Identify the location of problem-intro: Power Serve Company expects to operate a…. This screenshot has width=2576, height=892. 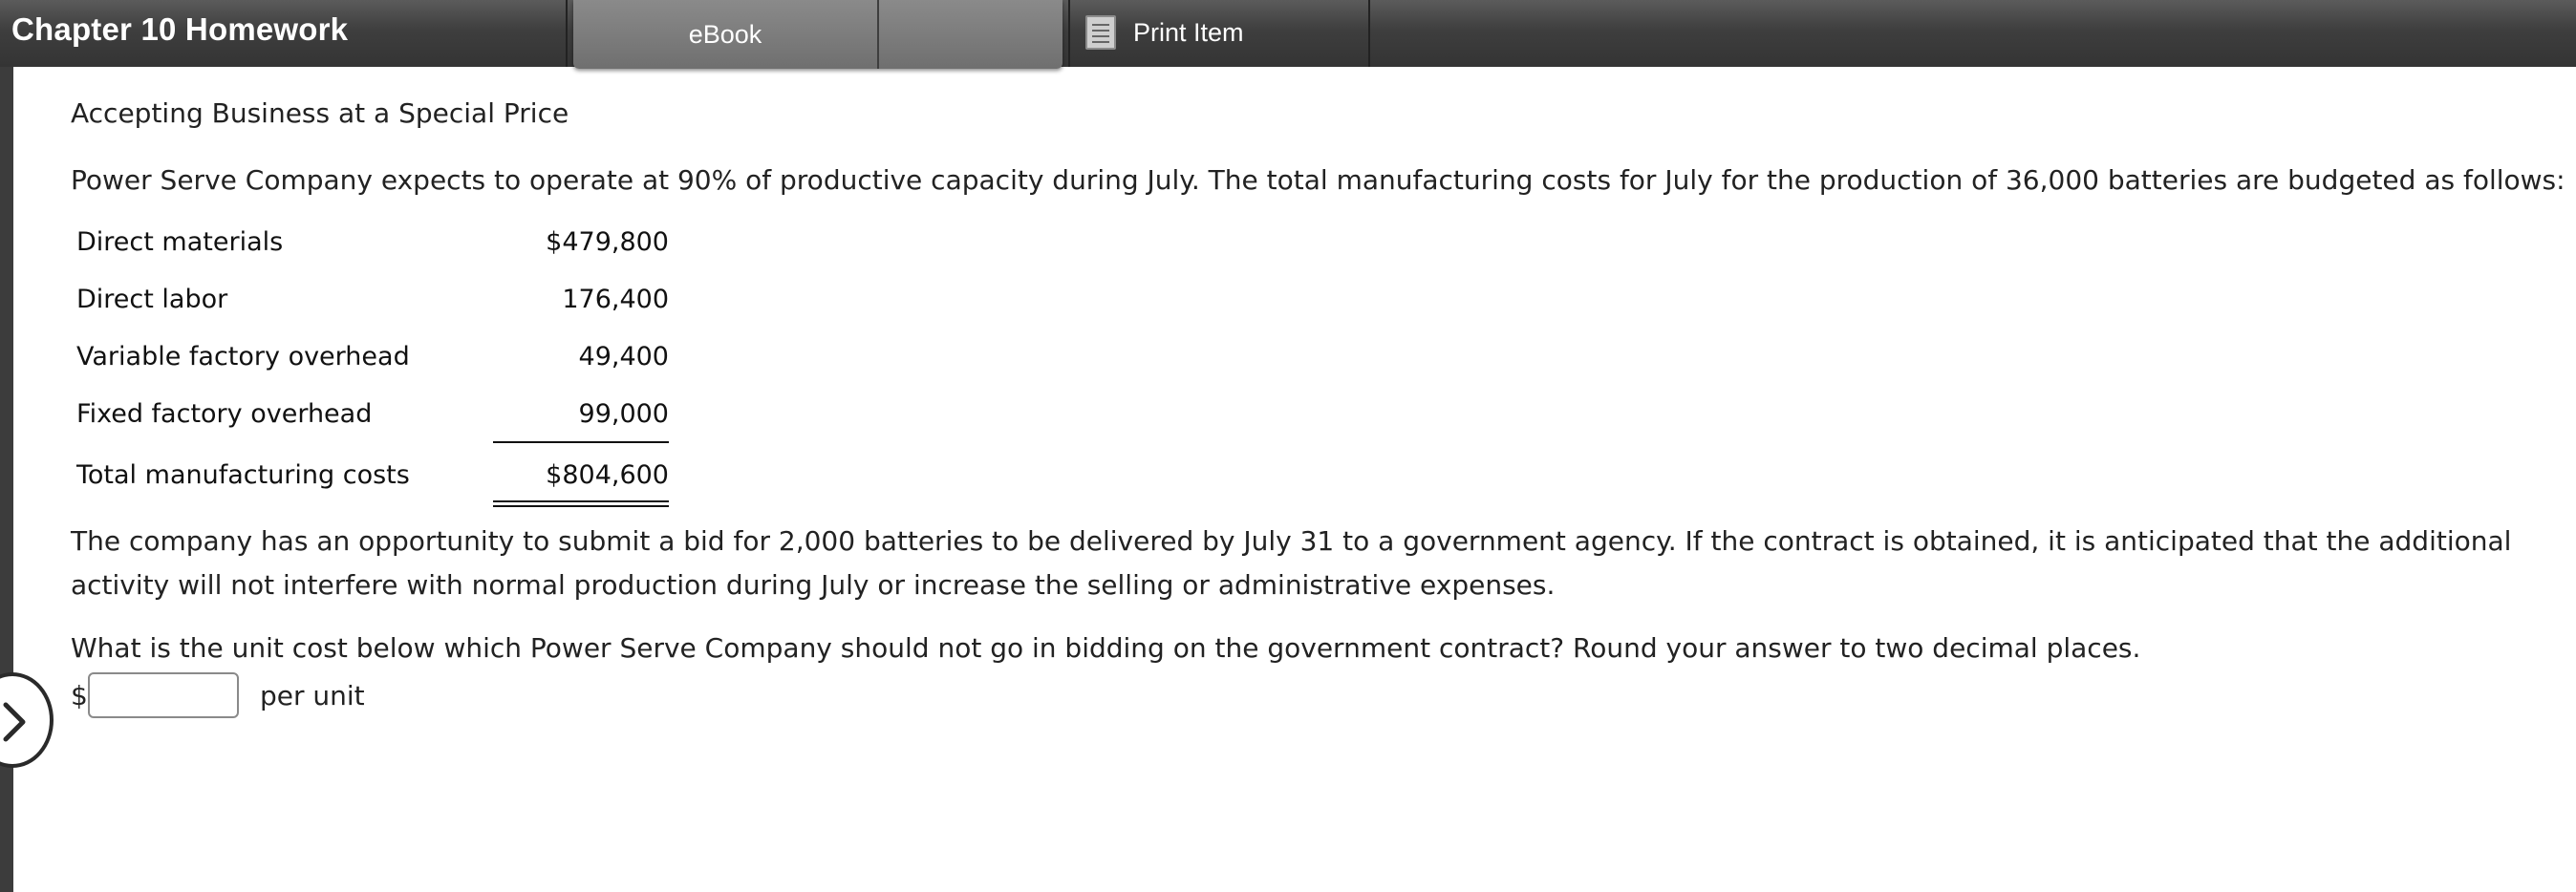
(1318, 180).